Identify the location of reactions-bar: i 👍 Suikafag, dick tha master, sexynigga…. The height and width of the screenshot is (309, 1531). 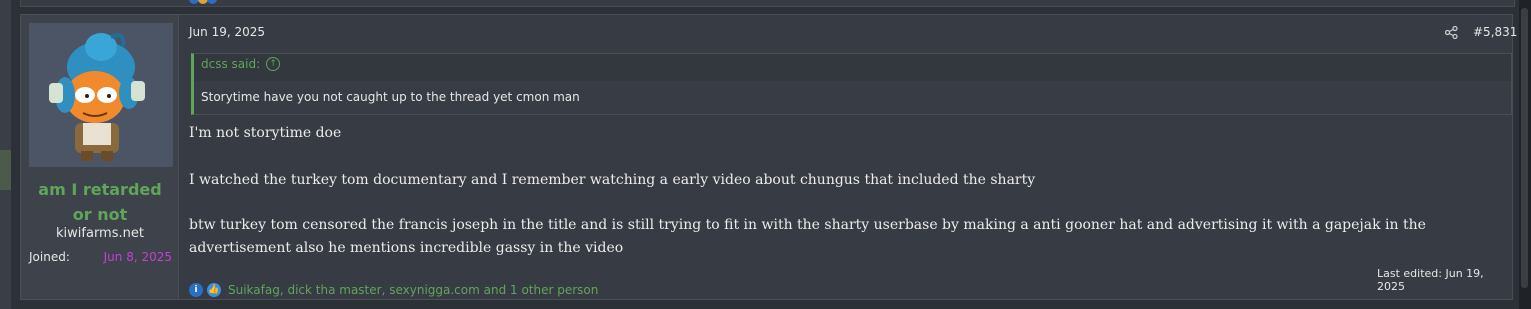
(393, 290).